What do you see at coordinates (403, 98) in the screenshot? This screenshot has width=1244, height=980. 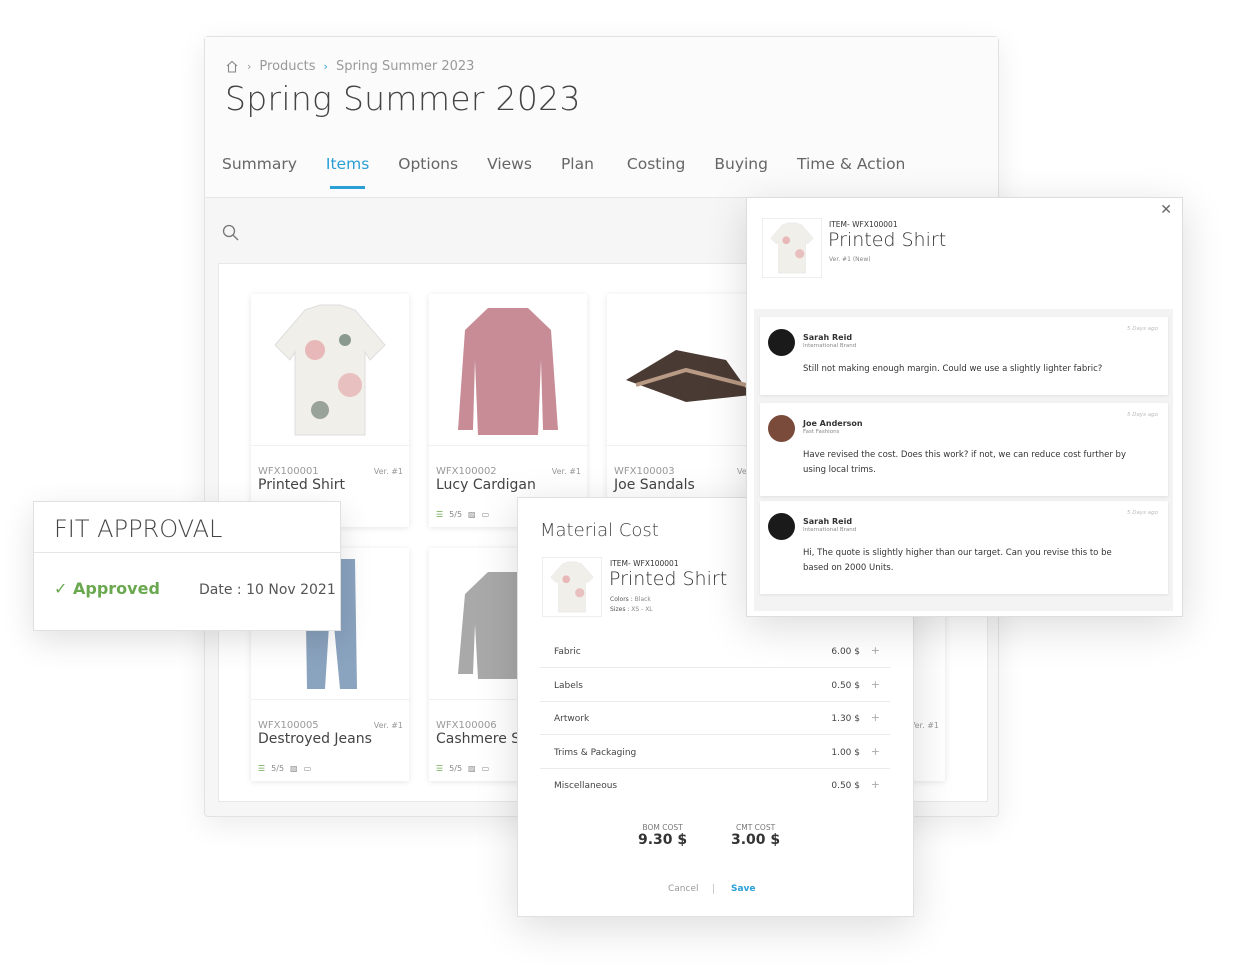 I see `page-title: Spring Summer 2023` at bounding box center [403, 98].